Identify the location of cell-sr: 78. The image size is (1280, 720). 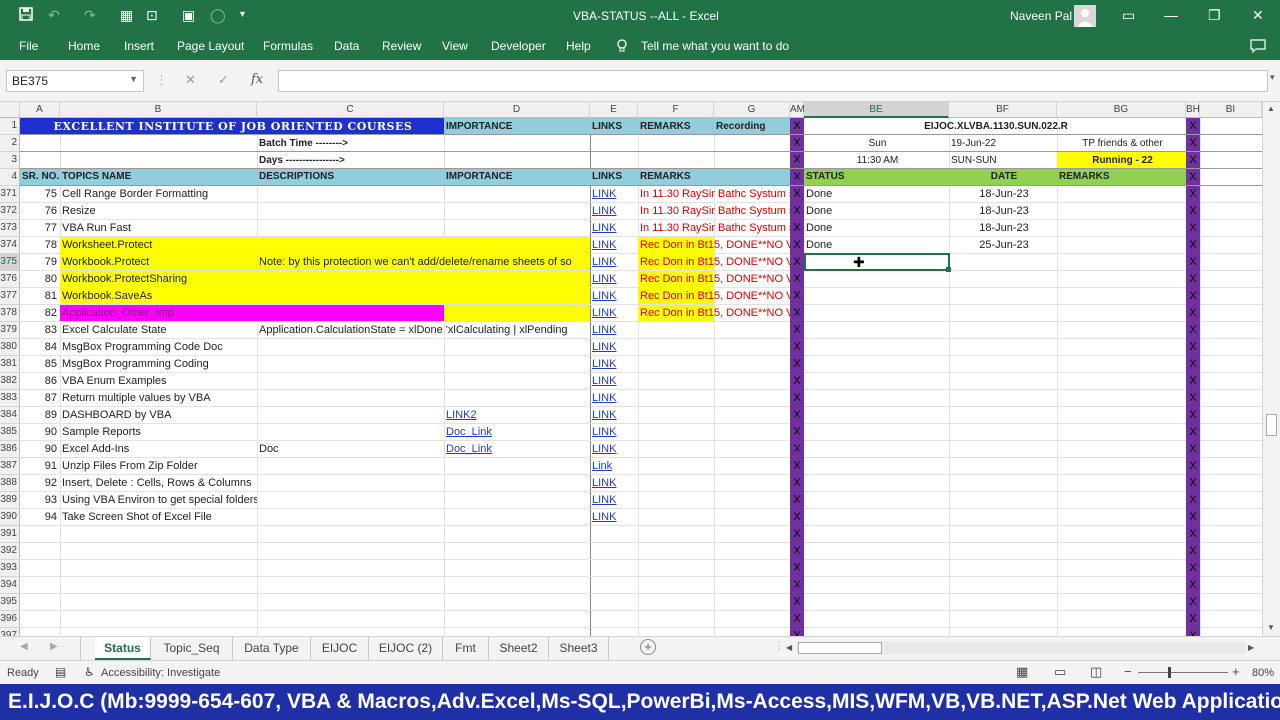
(40, 245).